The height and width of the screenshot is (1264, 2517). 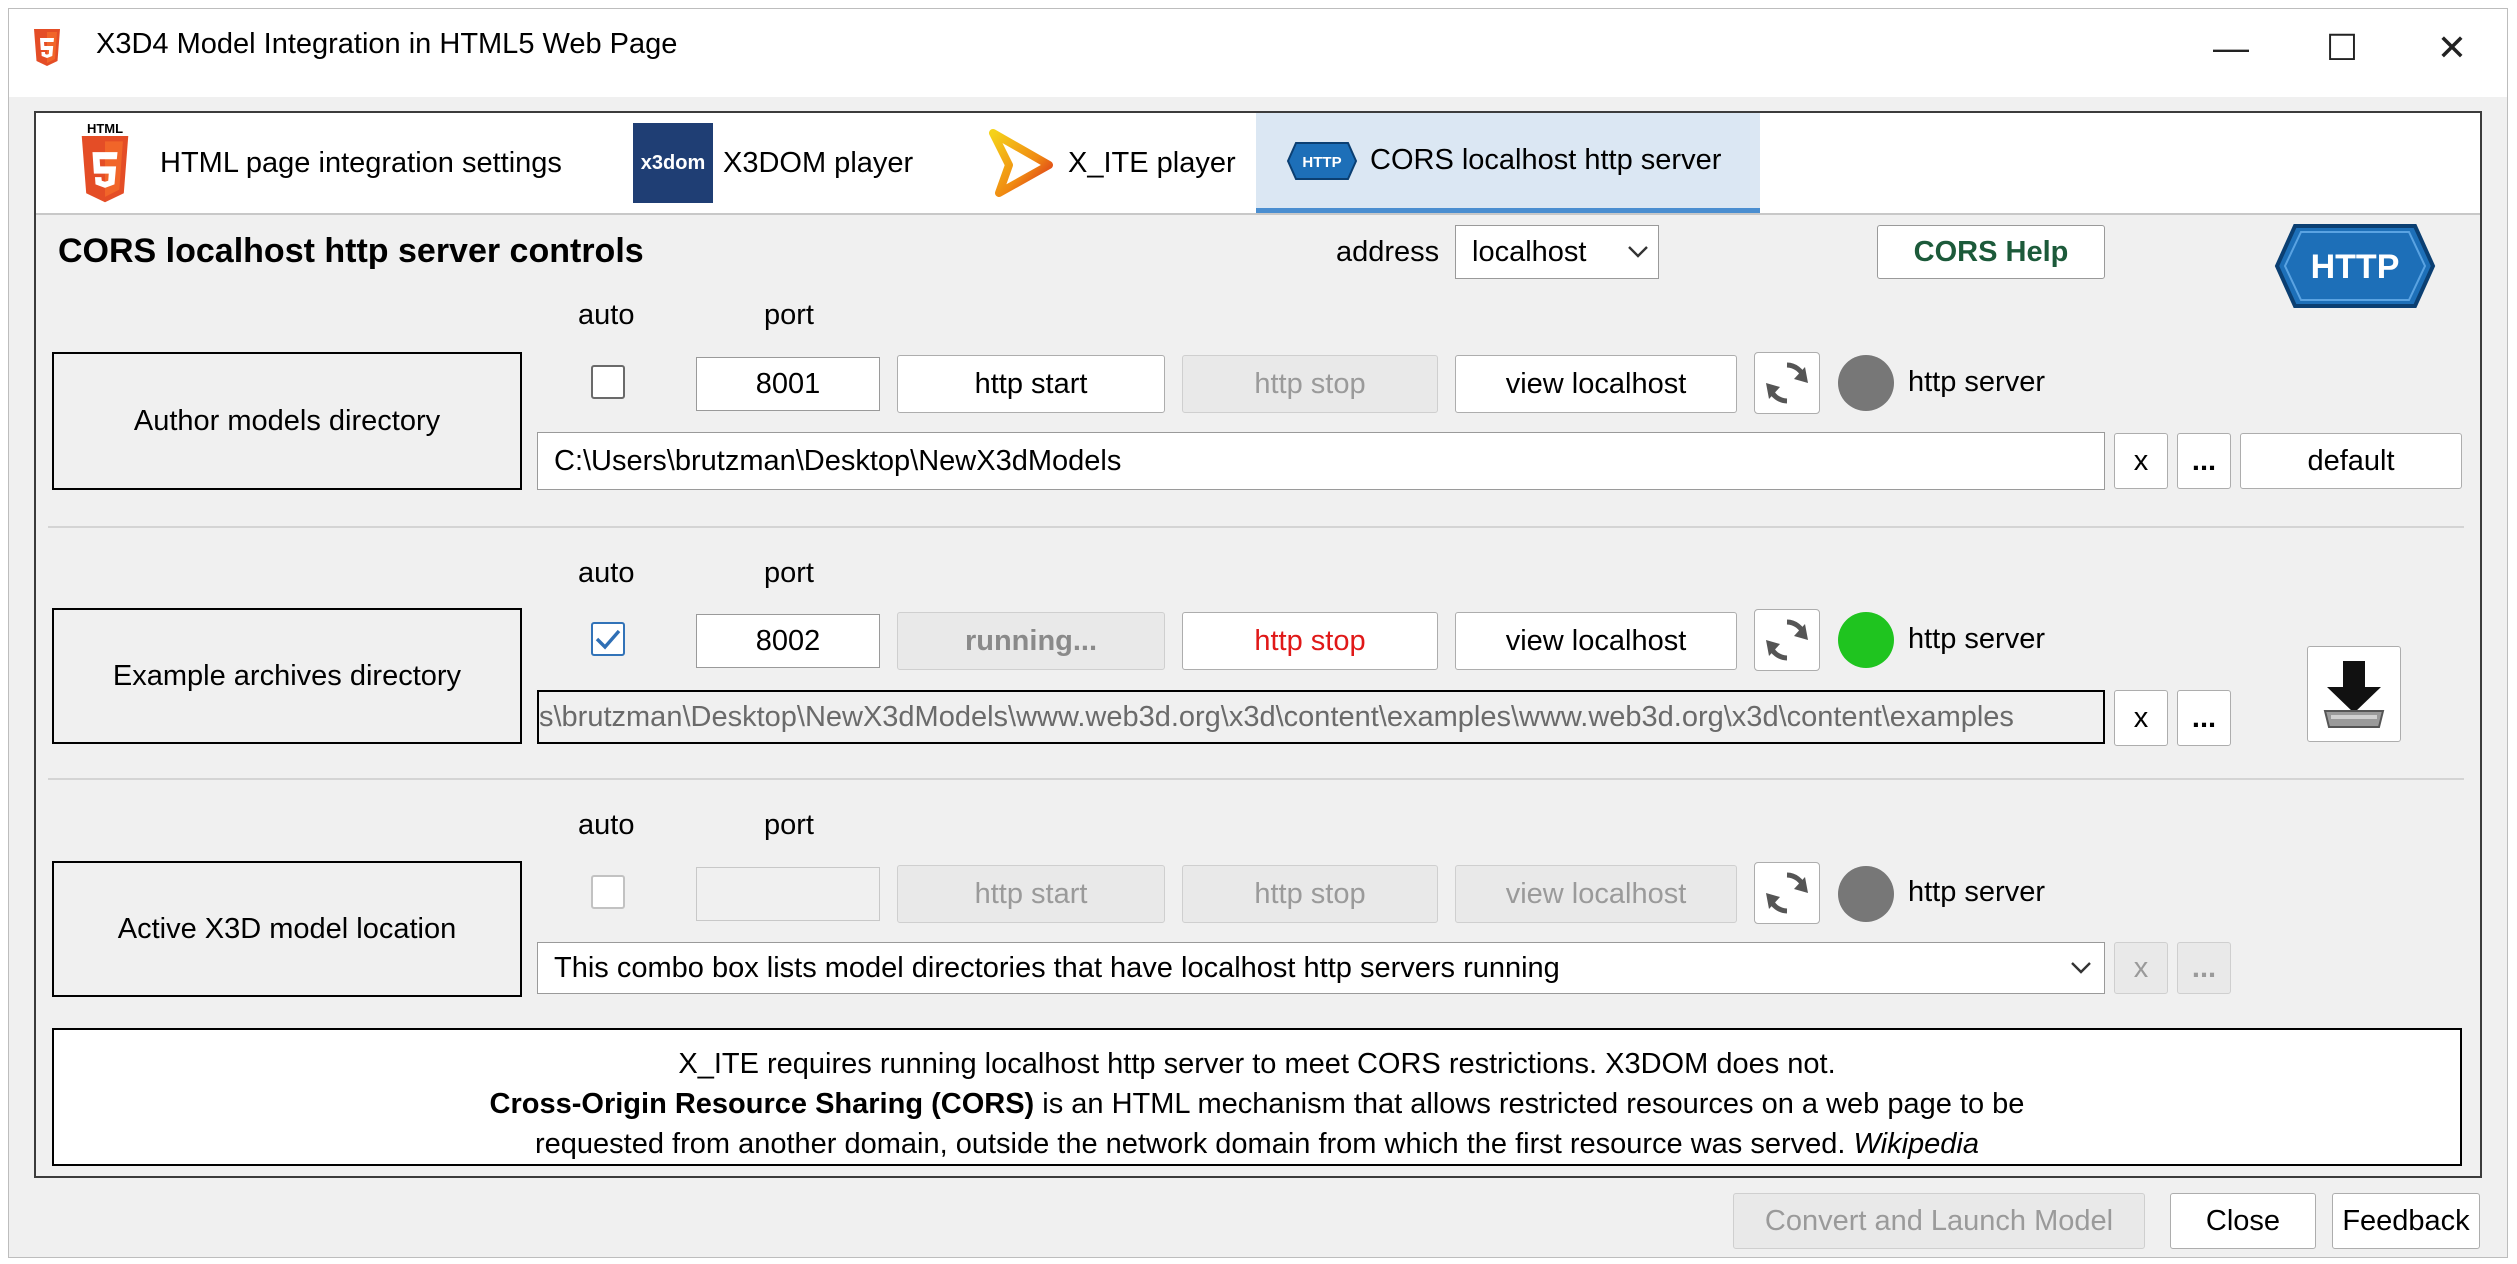 What do you see at coordinates (2342, 48) in the screenshot?
I see `maximize-button: ☐` at bounding box center [2342, 48].